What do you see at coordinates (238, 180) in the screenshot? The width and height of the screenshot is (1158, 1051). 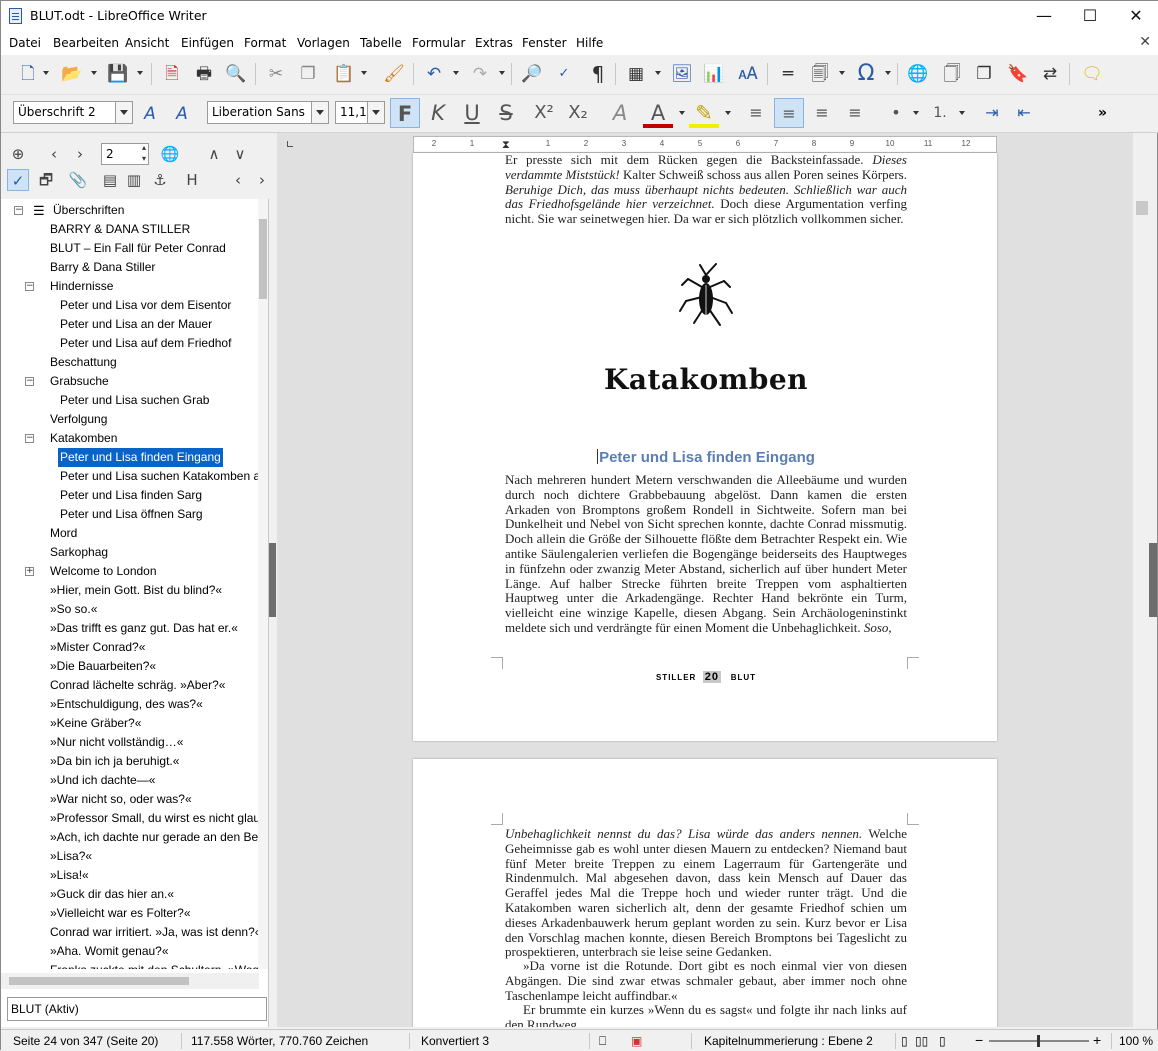 I see `move-left-icon: ‹` at bounding box center [238, 180].